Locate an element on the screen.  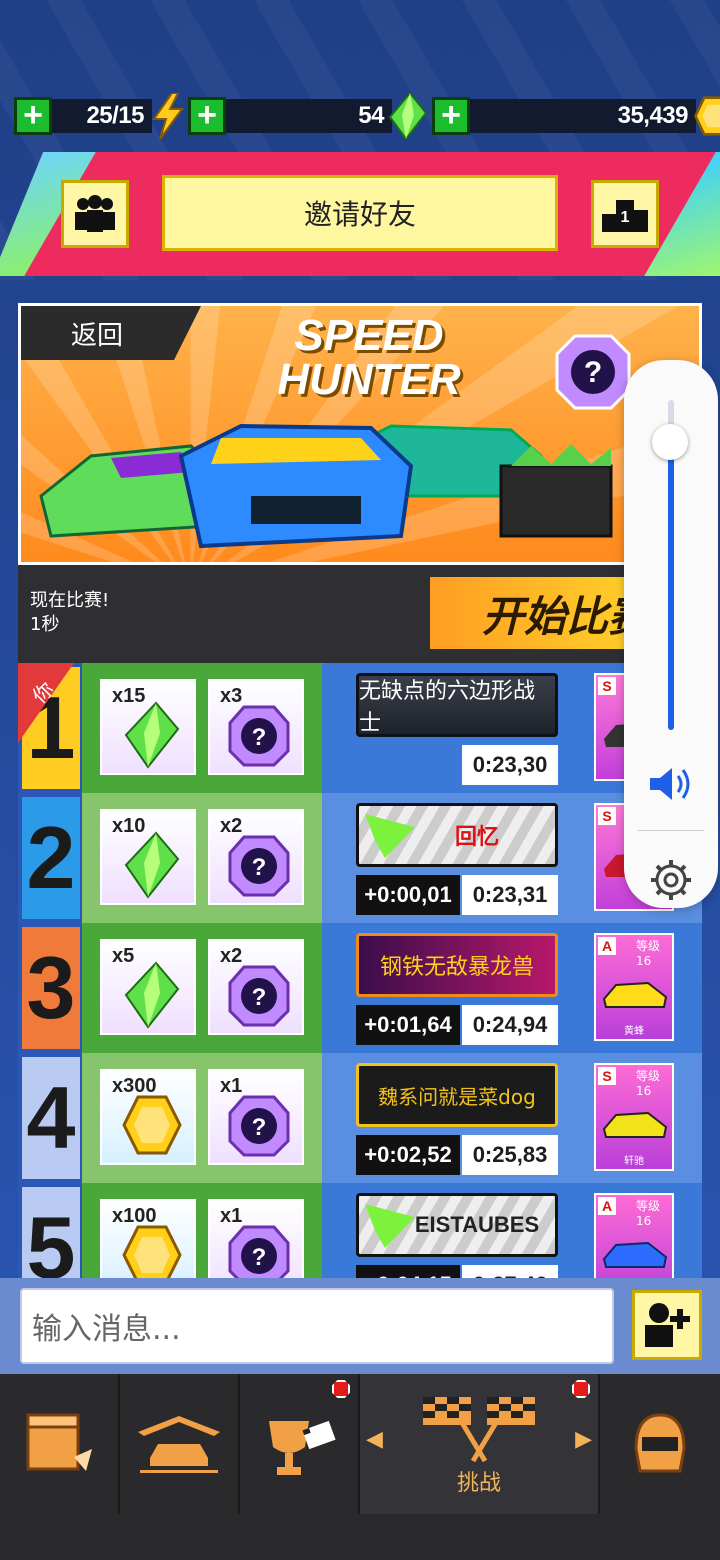
trophy-icon is located at coordinates (302, 1447).